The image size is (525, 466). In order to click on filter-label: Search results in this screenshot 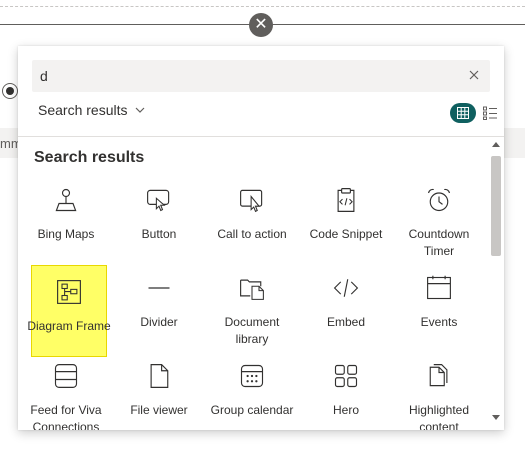, I will do `click(83, 110)`.